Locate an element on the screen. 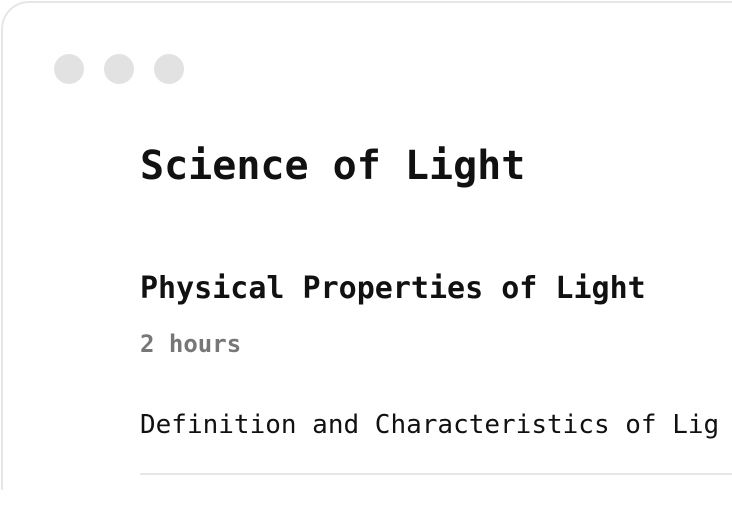 The image size is (732, 510). minimize-window-button is located at coordinates (119, 69).